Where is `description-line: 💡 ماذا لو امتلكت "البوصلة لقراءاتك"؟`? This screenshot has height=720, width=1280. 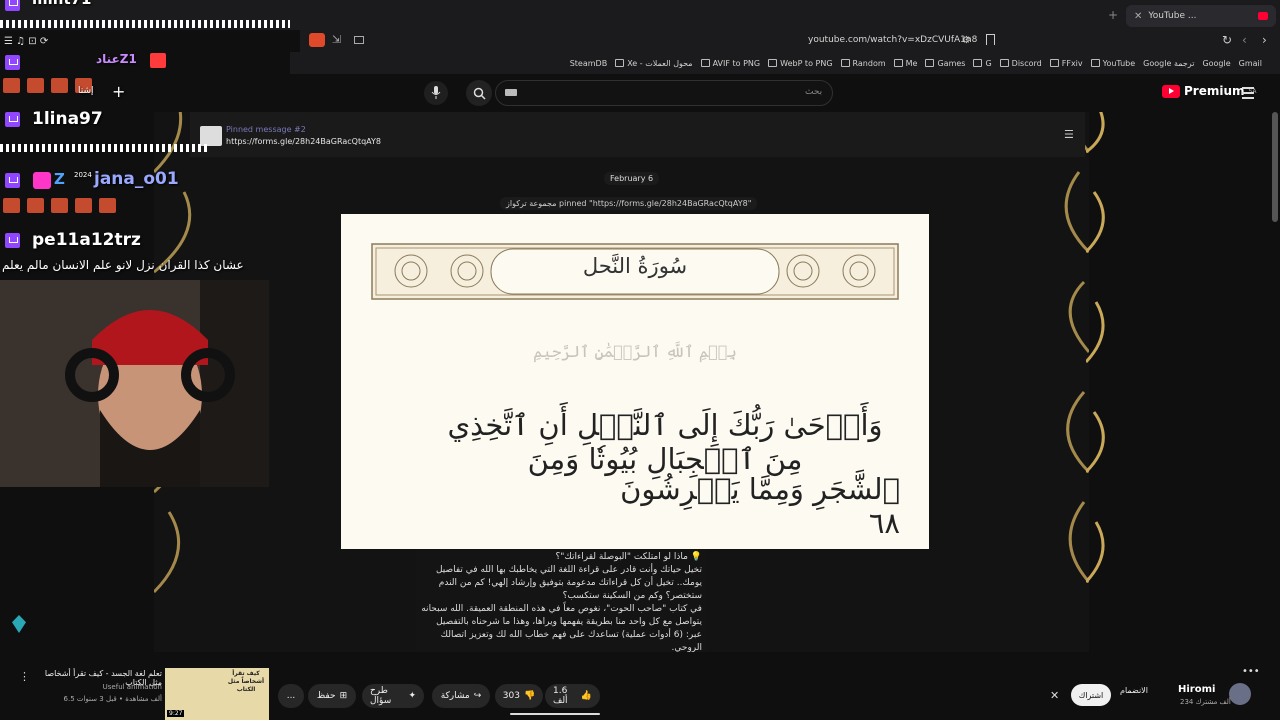 description-line: 💡 ماذا لو امتلكت "البوصلة لقراءاتك"؟ is located at coordinates (629, 557).